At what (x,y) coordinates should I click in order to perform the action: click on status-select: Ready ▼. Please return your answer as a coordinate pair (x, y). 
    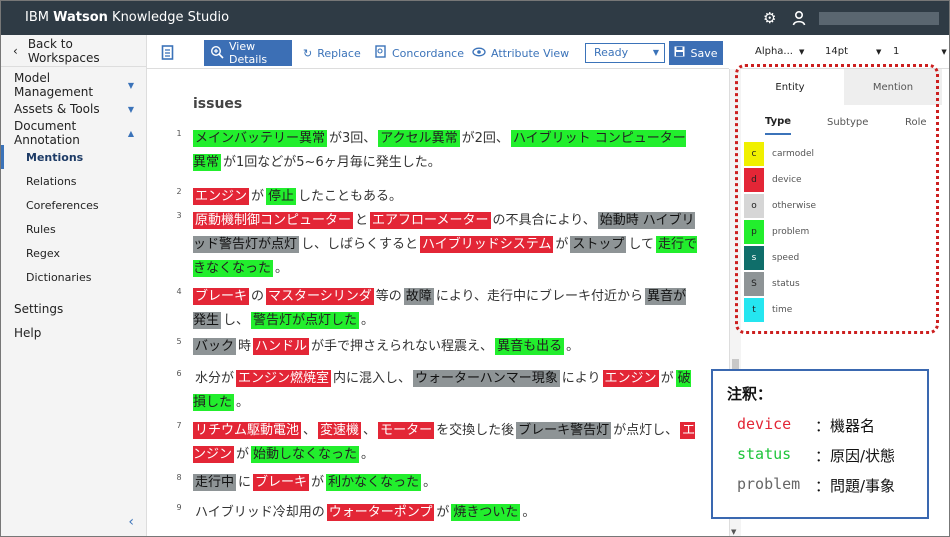
    Looking at the image, I should click on (625, 53).